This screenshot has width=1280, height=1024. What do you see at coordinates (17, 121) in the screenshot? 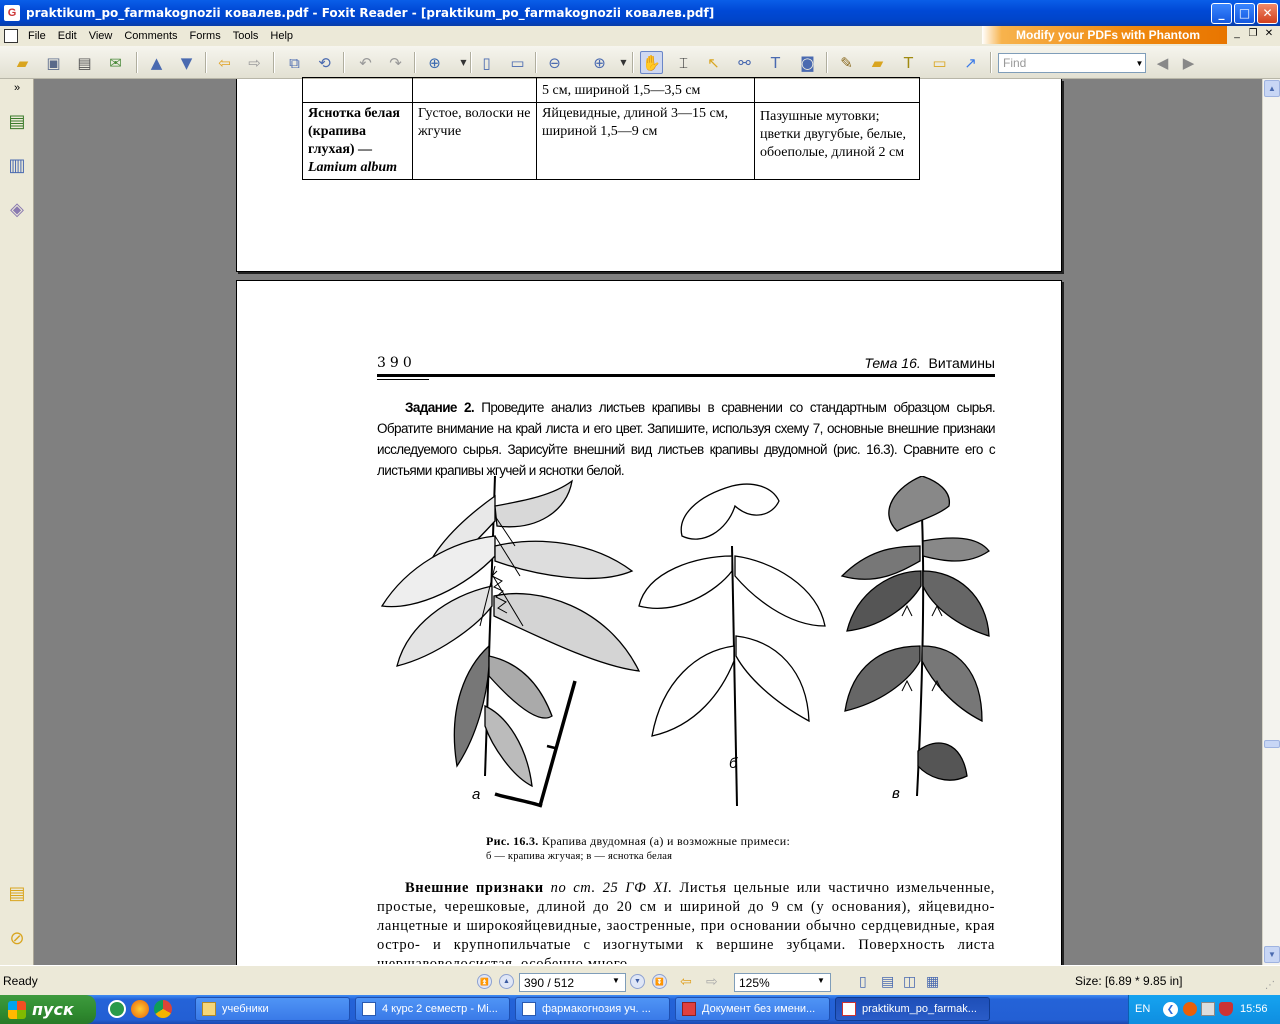
I see `bookmarks-icon: ▤` at bounding box center [17, 121].